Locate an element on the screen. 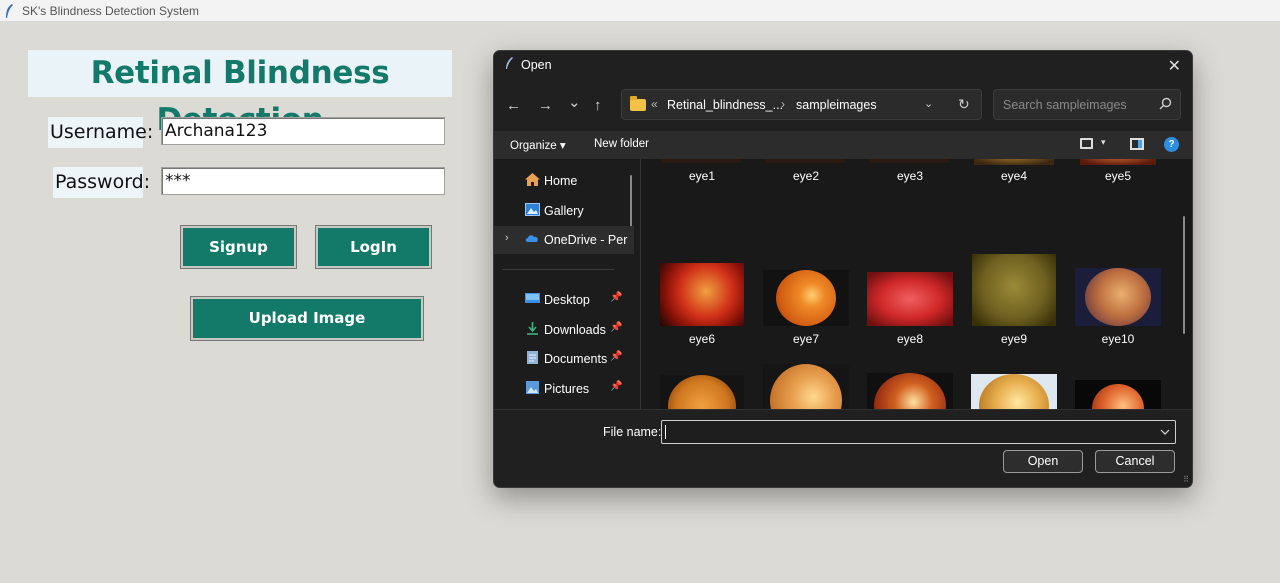  chevron-down-icon is located at coordinates (1165, 432).